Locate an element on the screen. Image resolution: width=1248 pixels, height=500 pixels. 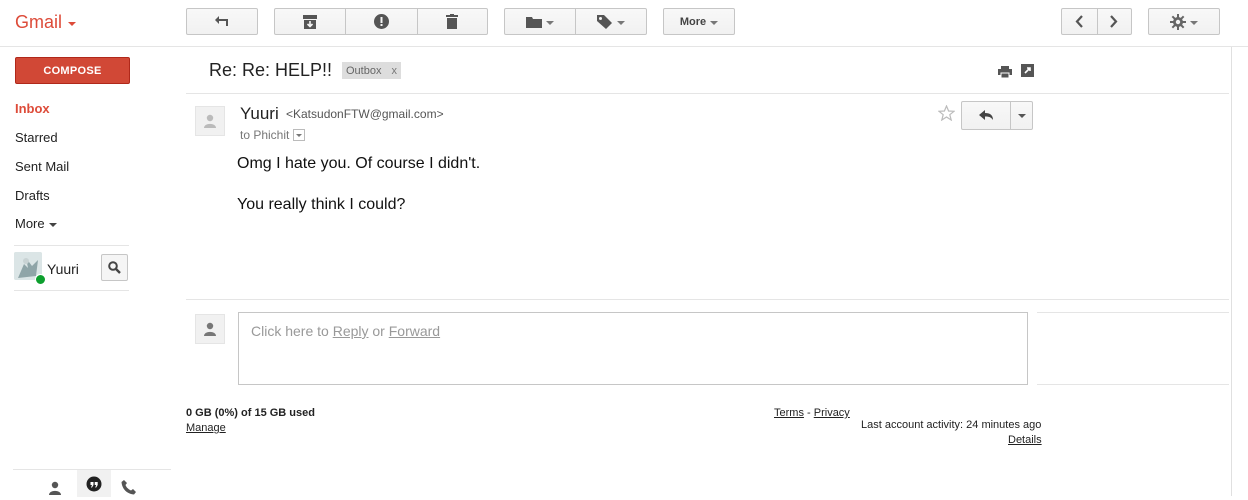
more-message-actions-button is located at coordinates (1021, 115).